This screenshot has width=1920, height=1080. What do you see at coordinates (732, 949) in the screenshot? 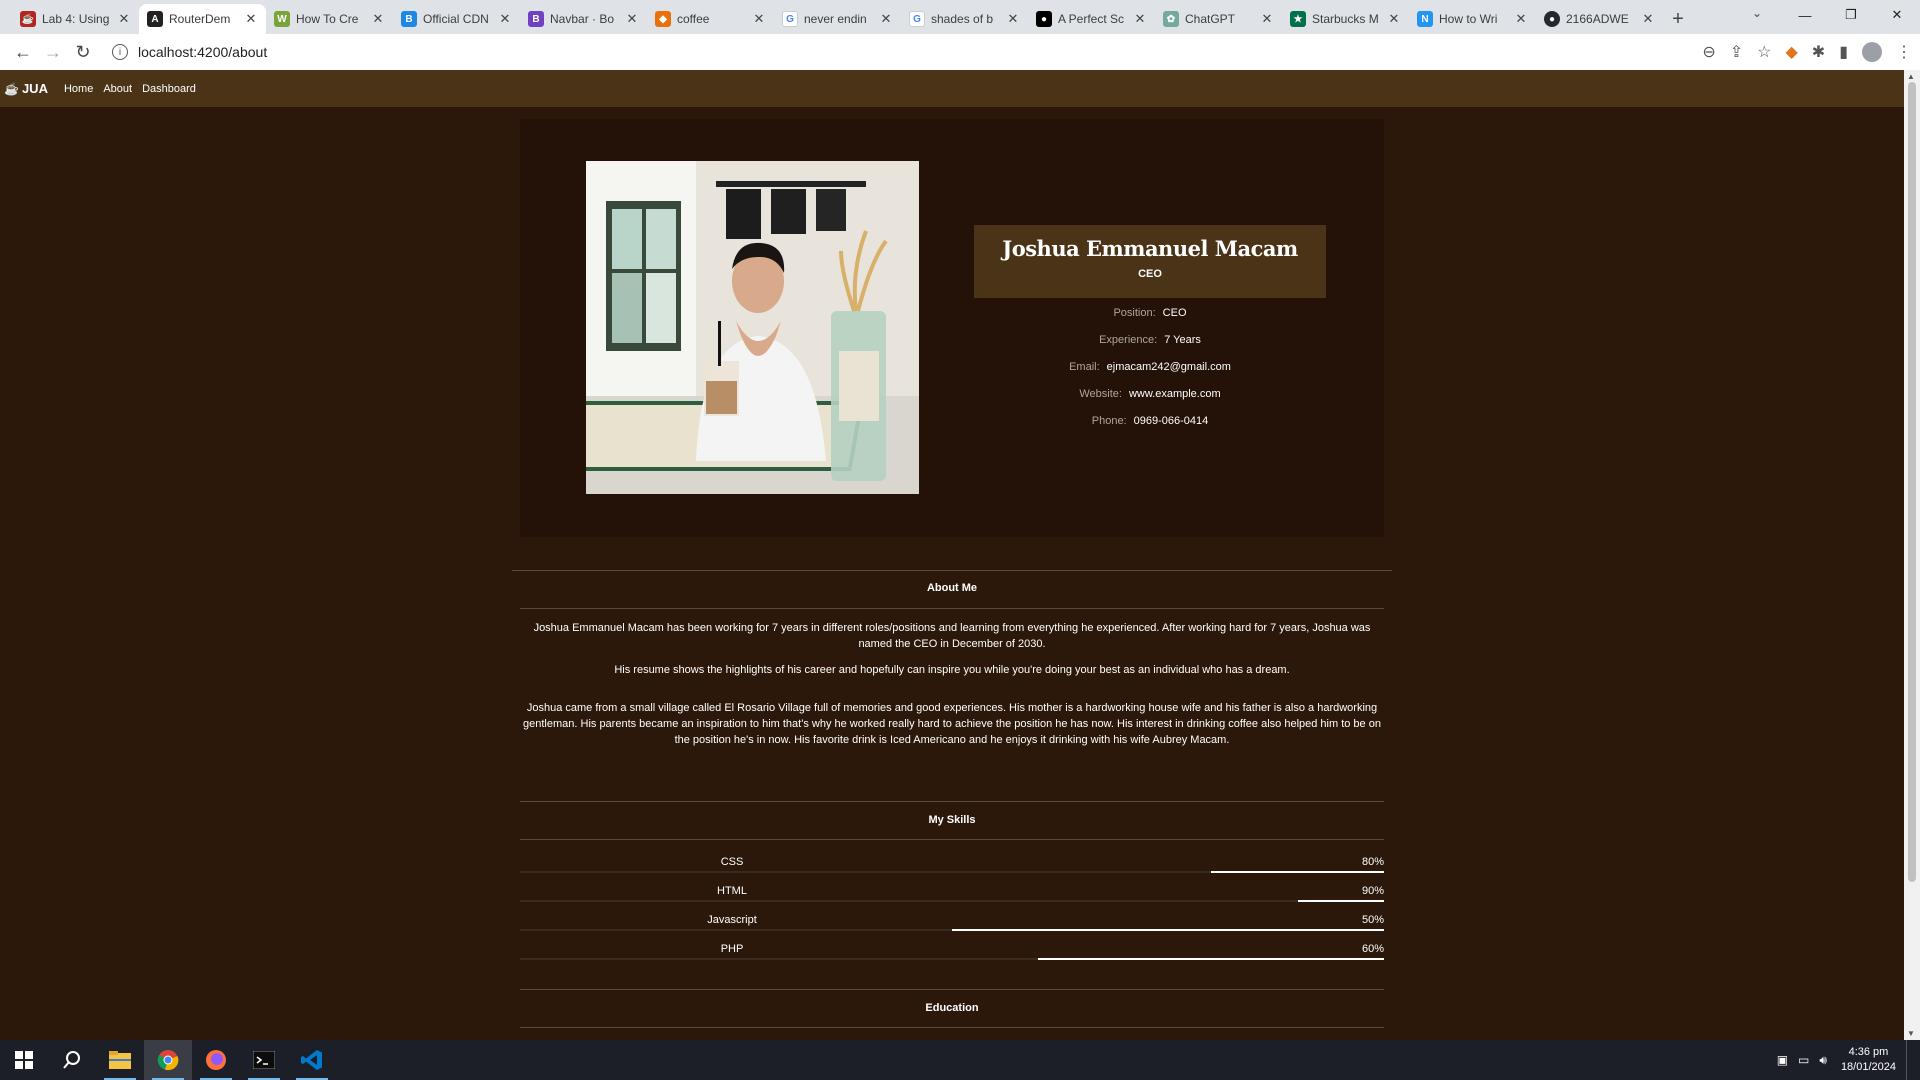
I see `skill-name: PHP` at bounding box center [732, 949].